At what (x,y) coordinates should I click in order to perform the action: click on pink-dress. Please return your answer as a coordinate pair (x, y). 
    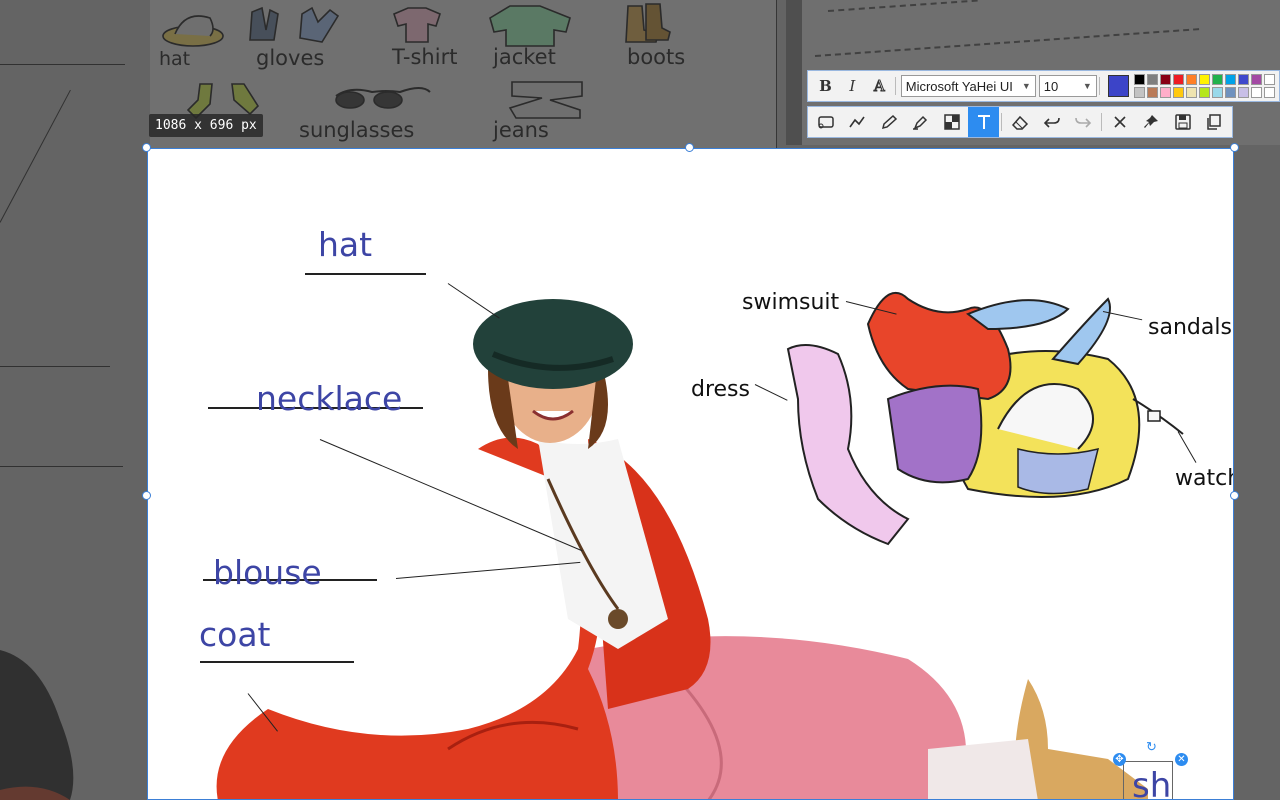
    Looking at the image, I should click on (848, 445).